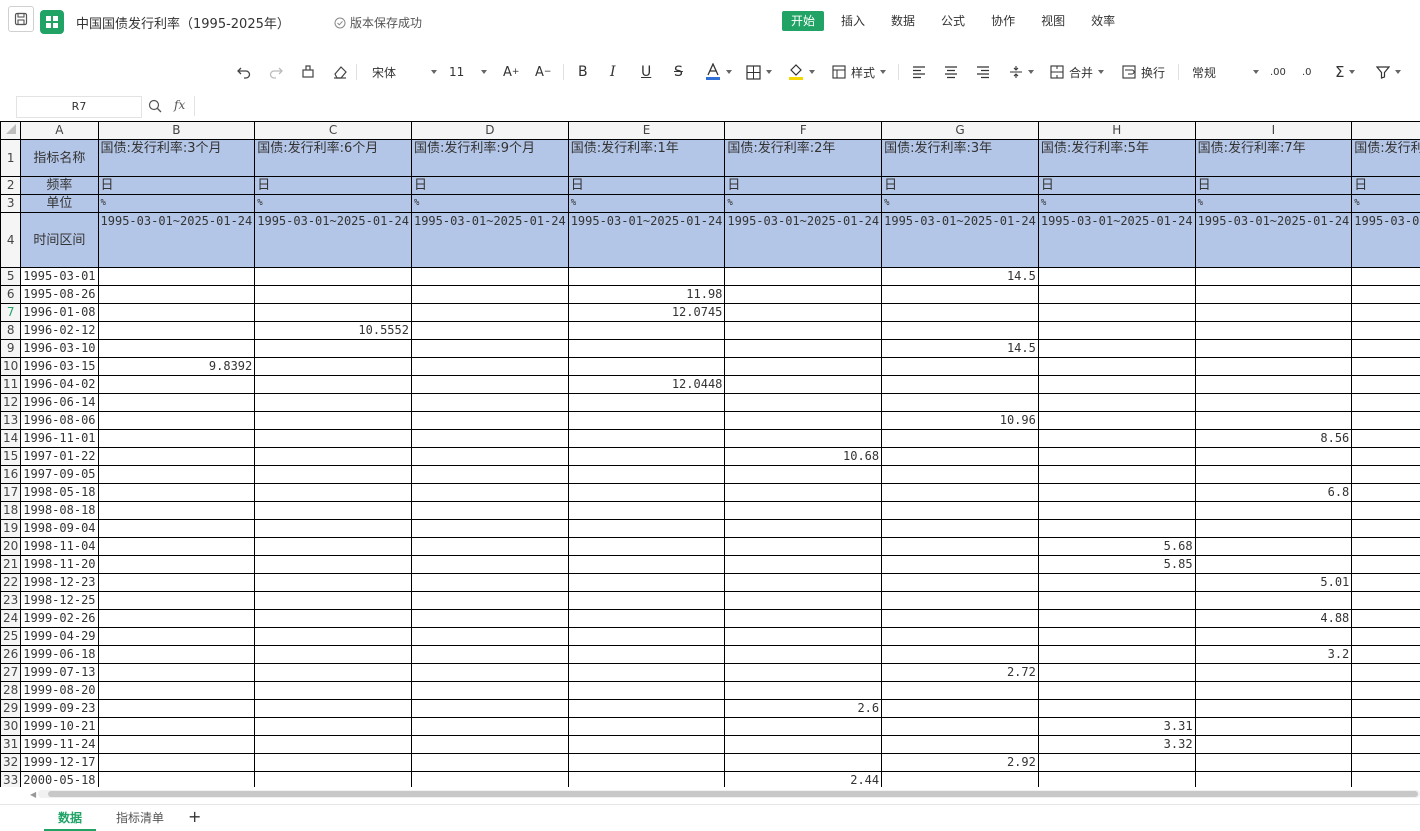 The height and width of the screenshot is (831, 1420). I want to click on value-cell: 2.72, so click(960, 673).